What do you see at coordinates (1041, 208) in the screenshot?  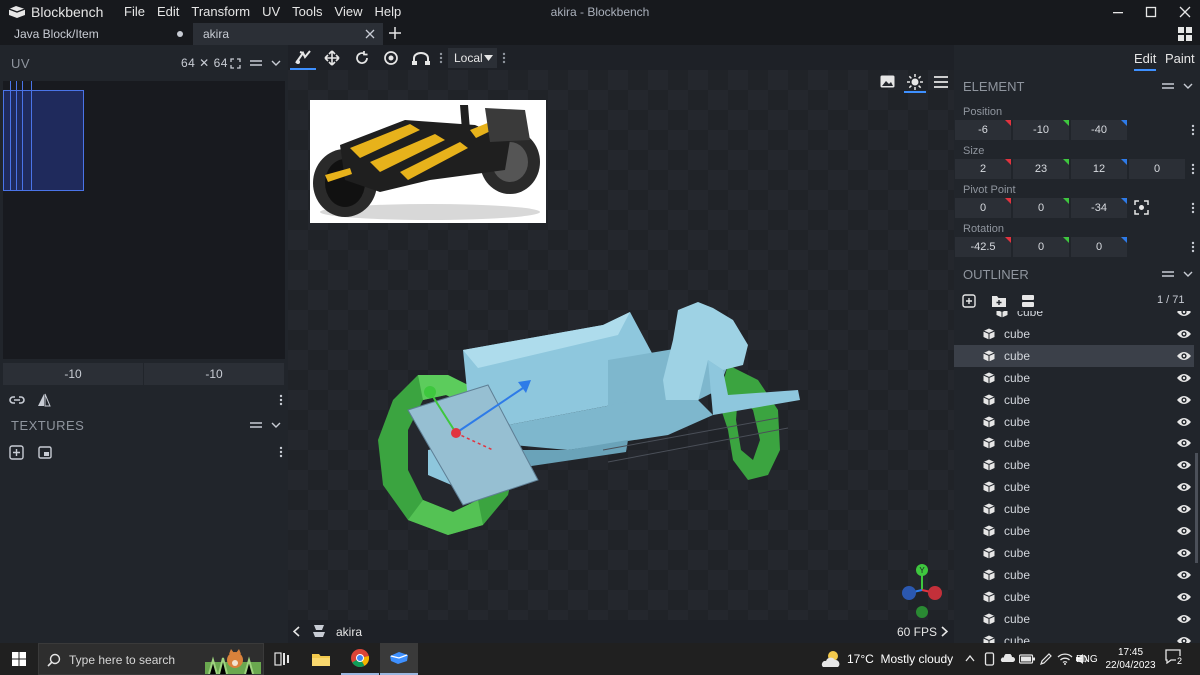 I see `pivot-y-field: 0` at bounding box center [1041, 208].